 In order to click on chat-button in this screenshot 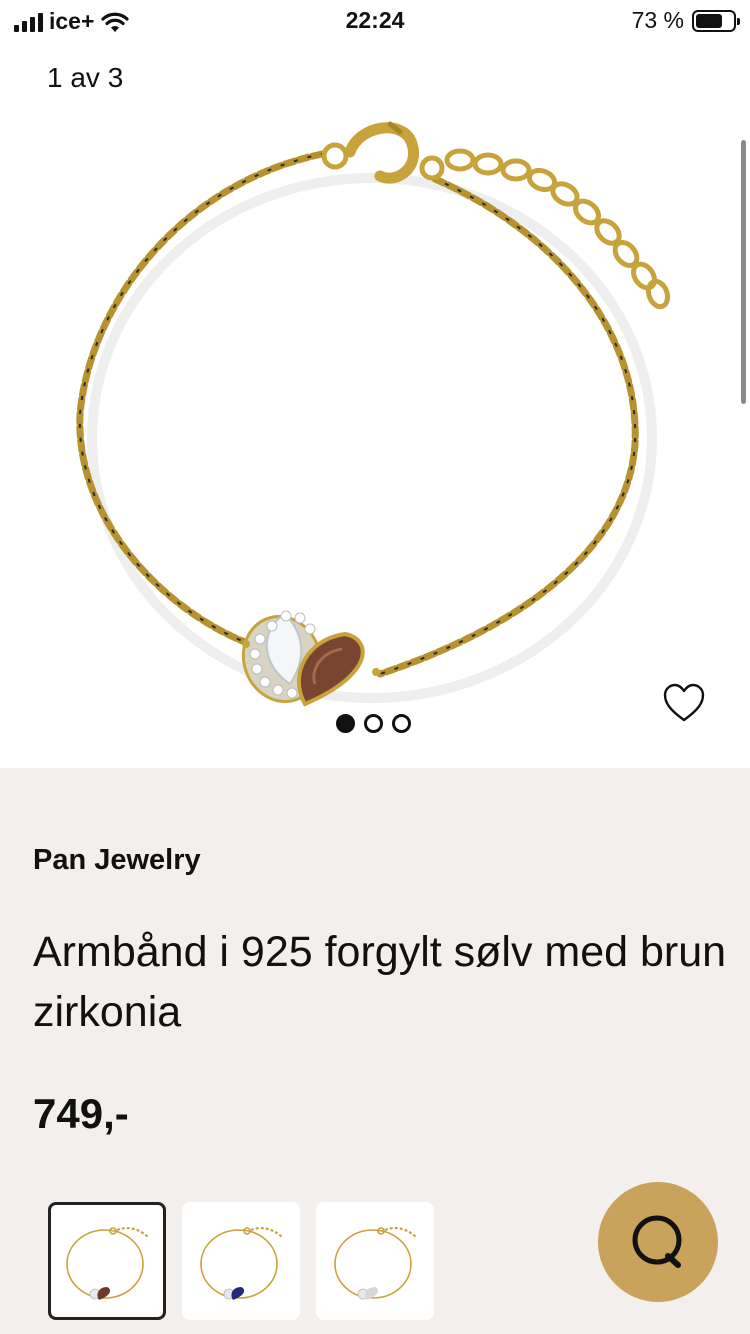, I will do `click(658, 1242)`.